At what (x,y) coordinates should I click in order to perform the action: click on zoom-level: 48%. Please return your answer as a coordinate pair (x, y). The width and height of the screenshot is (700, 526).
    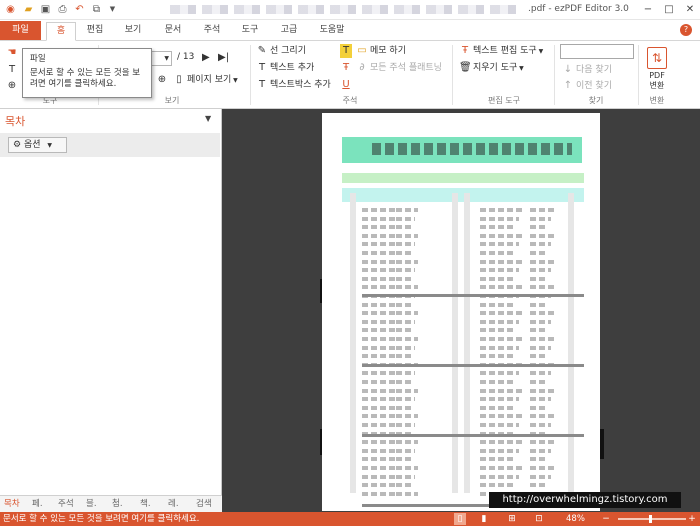
    Looking at the image, I should click on (575, 519).